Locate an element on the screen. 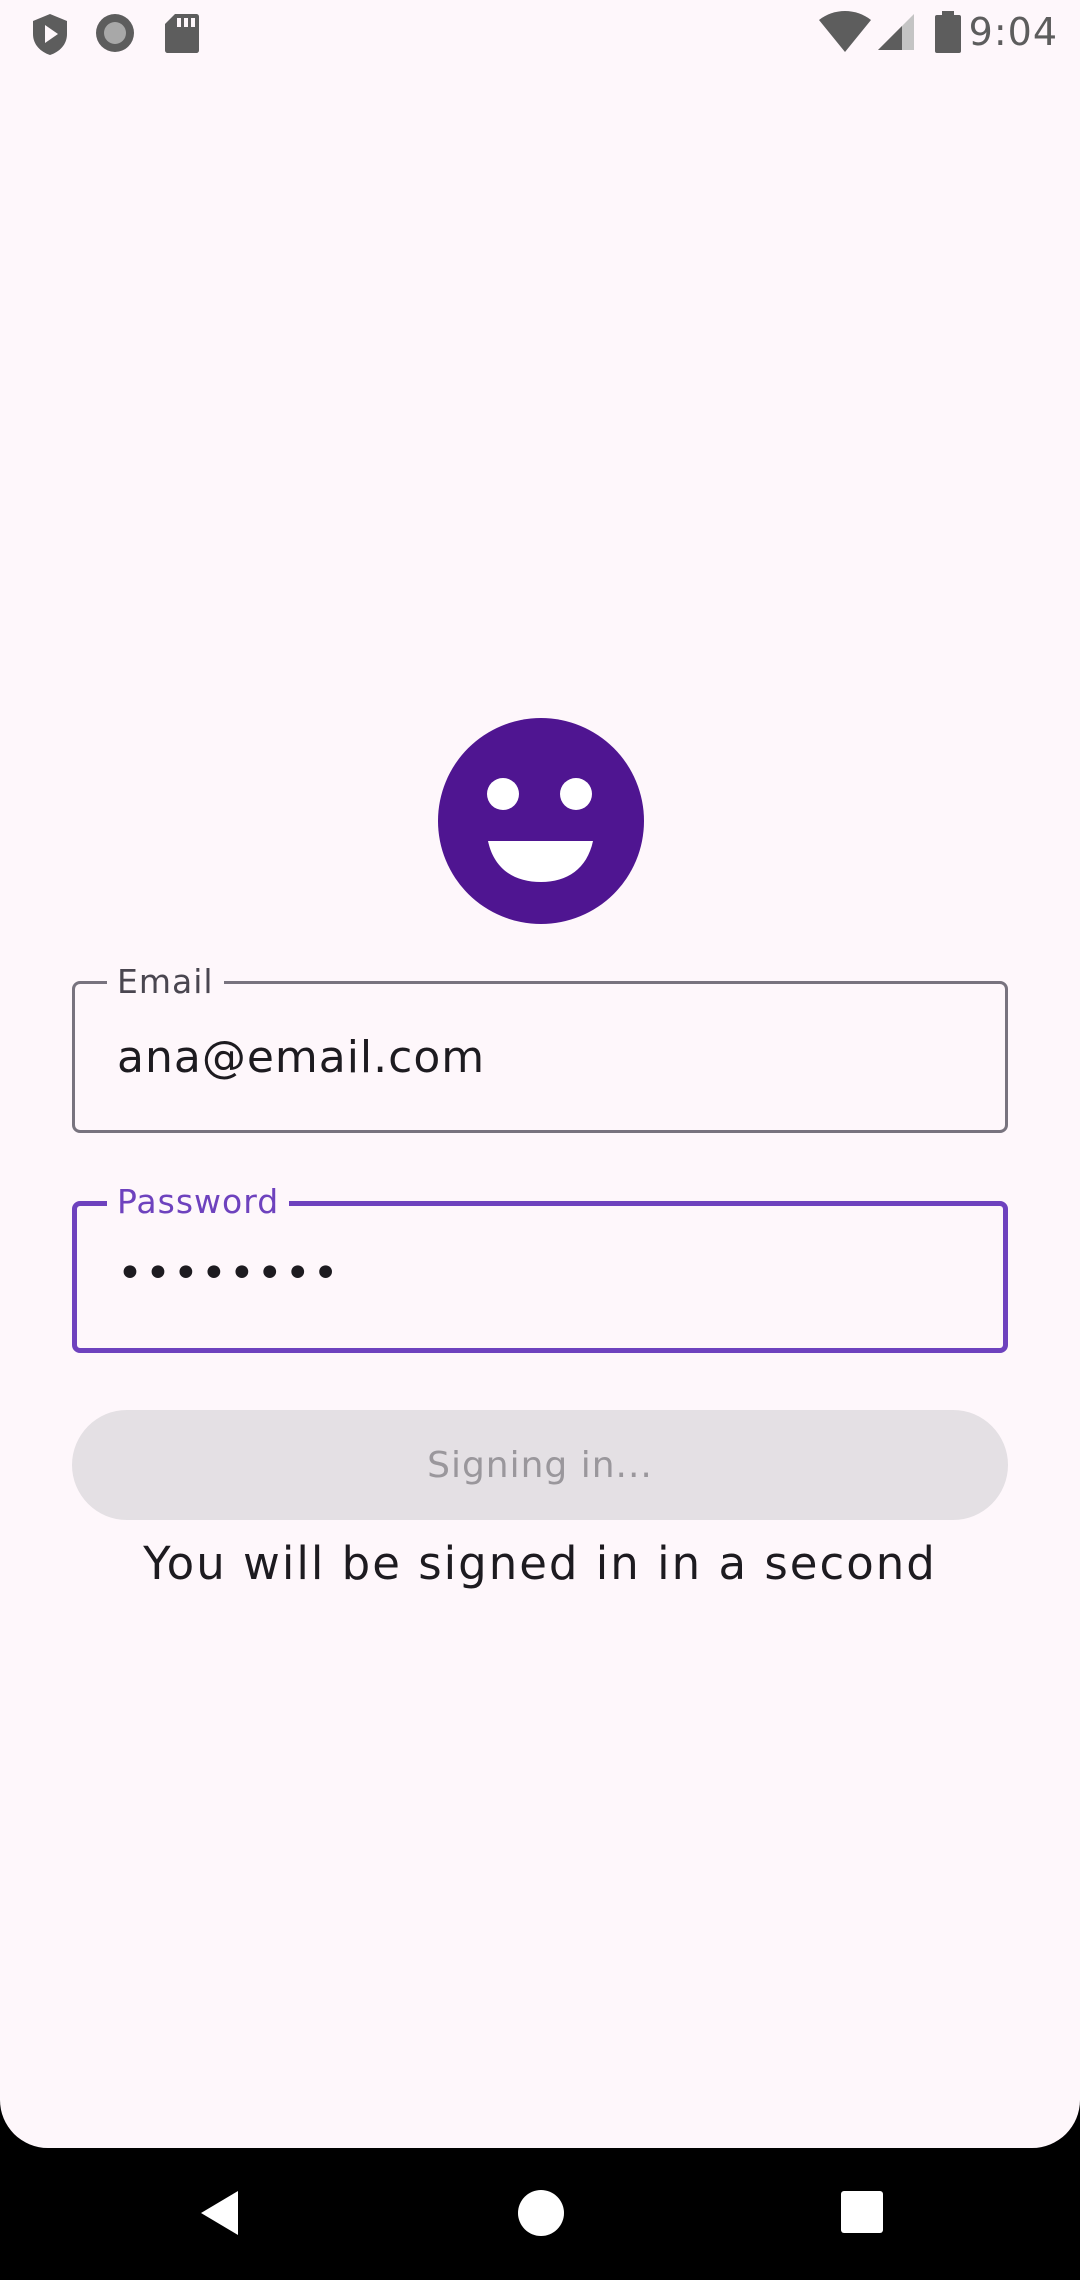 The width and height of the screenshot is (1080, 2280). smiley-face-icon is located at coordinates (541, 821).